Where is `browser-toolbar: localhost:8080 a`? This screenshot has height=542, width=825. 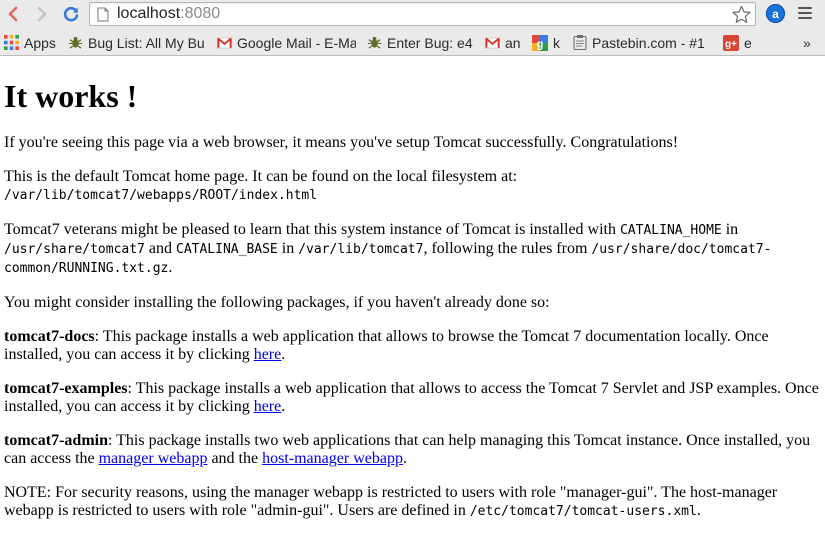
browser-toolbar: localhost:8080 a is located at coordinates (412, 14).